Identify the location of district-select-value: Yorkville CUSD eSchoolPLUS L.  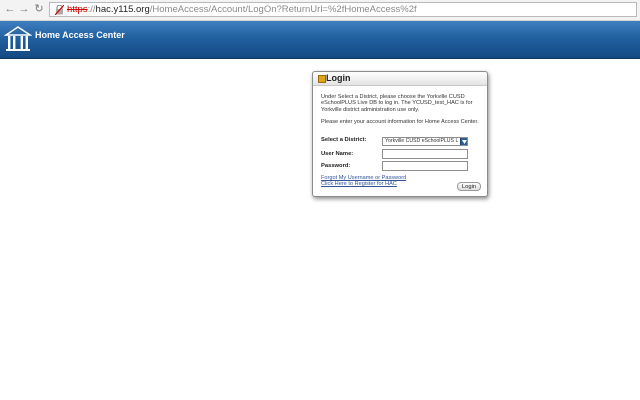
(422, 141).